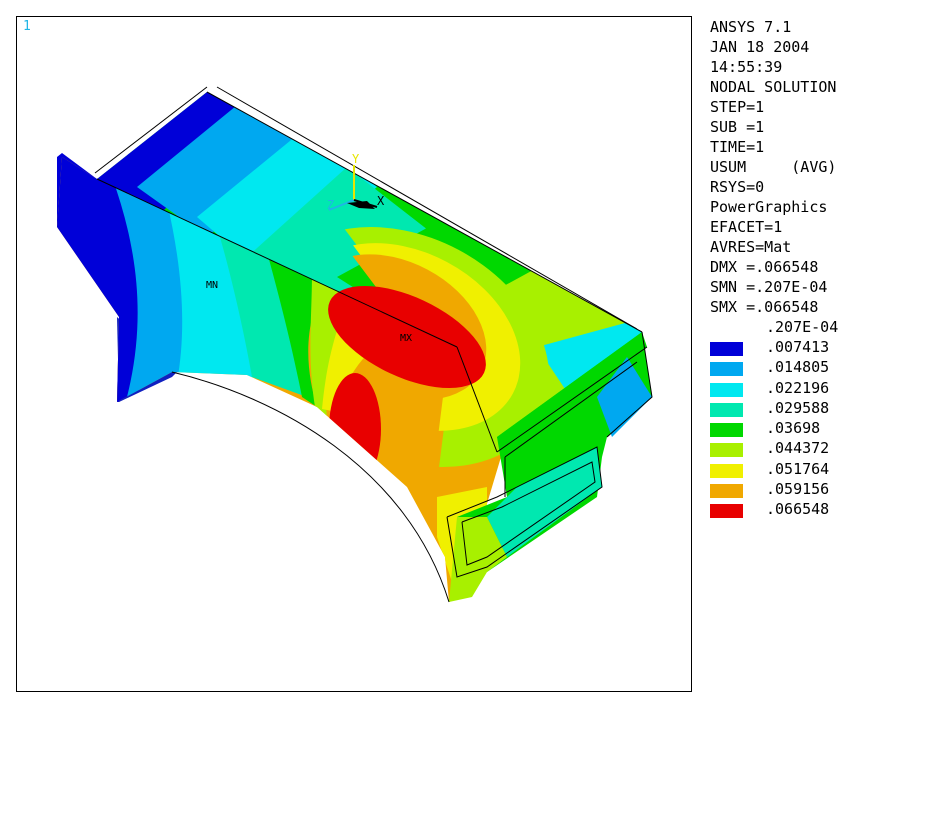 This screenshot has width=947, height=822. I want to click on info-line: JAN 18 2004, so click(760, 47).